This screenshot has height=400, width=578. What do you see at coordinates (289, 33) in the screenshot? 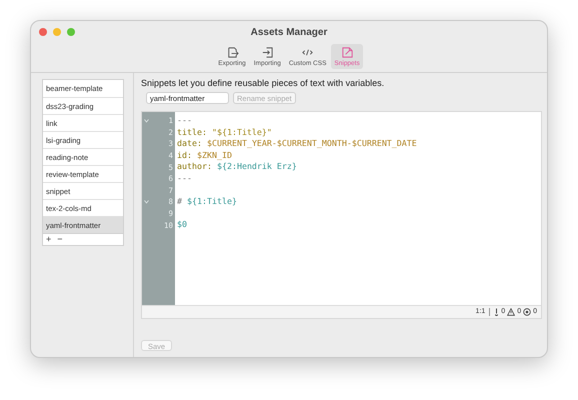
I see `window-title: Assets Manager` at bounding box center [289, 33].